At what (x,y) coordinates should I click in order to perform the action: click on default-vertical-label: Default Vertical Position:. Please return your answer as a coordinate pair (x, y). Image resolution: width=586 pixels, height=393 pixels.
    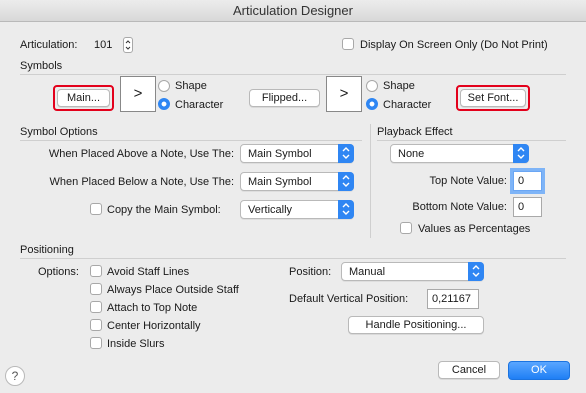
    Looking at the image, I should click on (349, 299).